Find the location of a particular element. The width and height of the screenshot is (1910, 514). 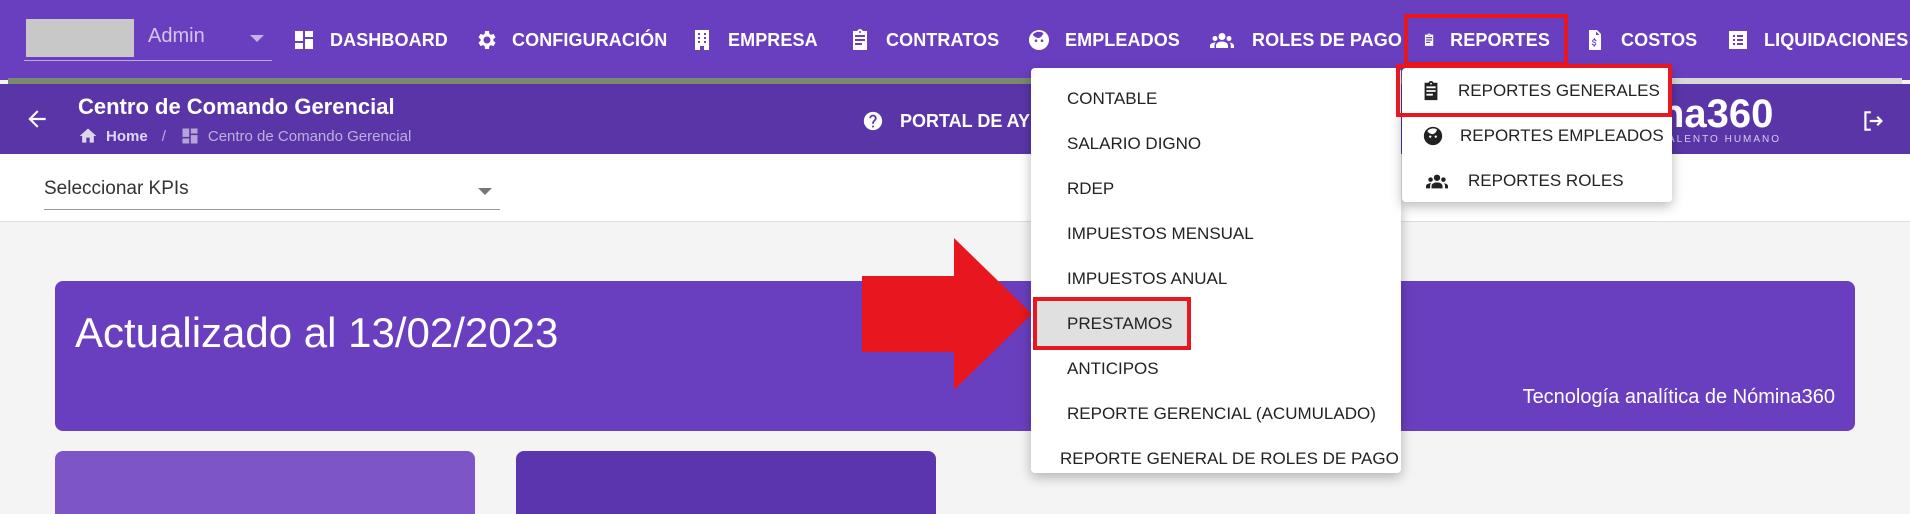

nav-liquidaciones: LIQUIDACIONES is located at coordinates (1817, 40).